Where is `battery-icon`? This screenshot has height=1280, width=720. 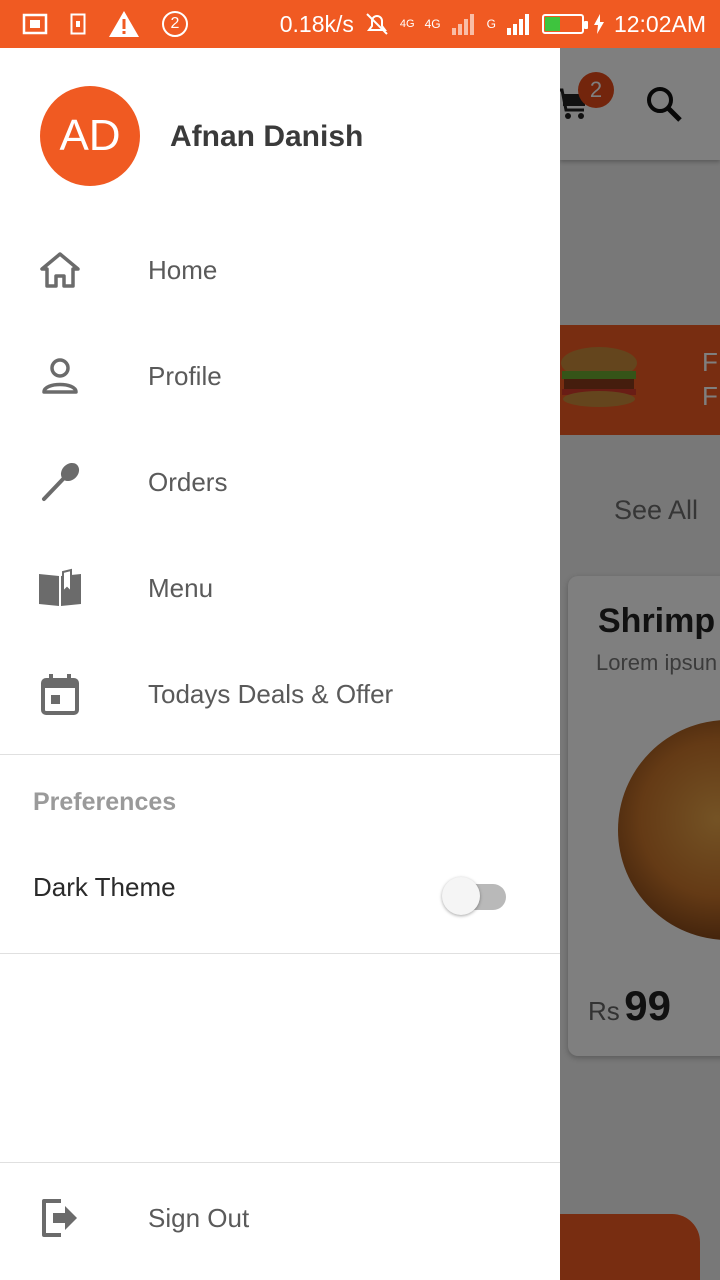
battery-icon is located at coordinates (564, 24).